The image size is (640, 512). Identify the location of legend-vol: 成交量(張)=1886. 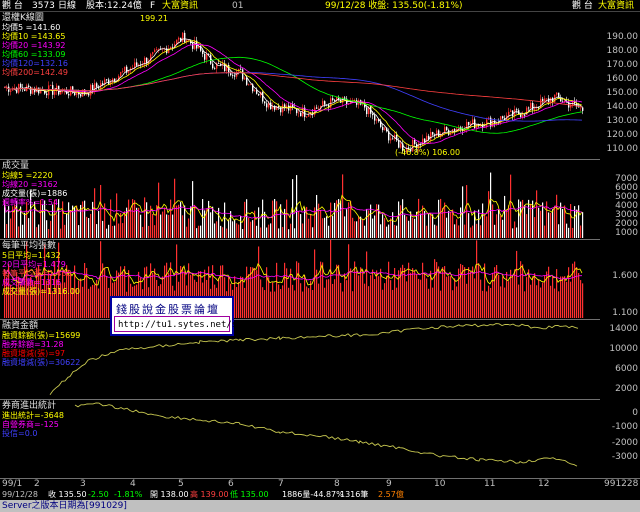
(35, 193).